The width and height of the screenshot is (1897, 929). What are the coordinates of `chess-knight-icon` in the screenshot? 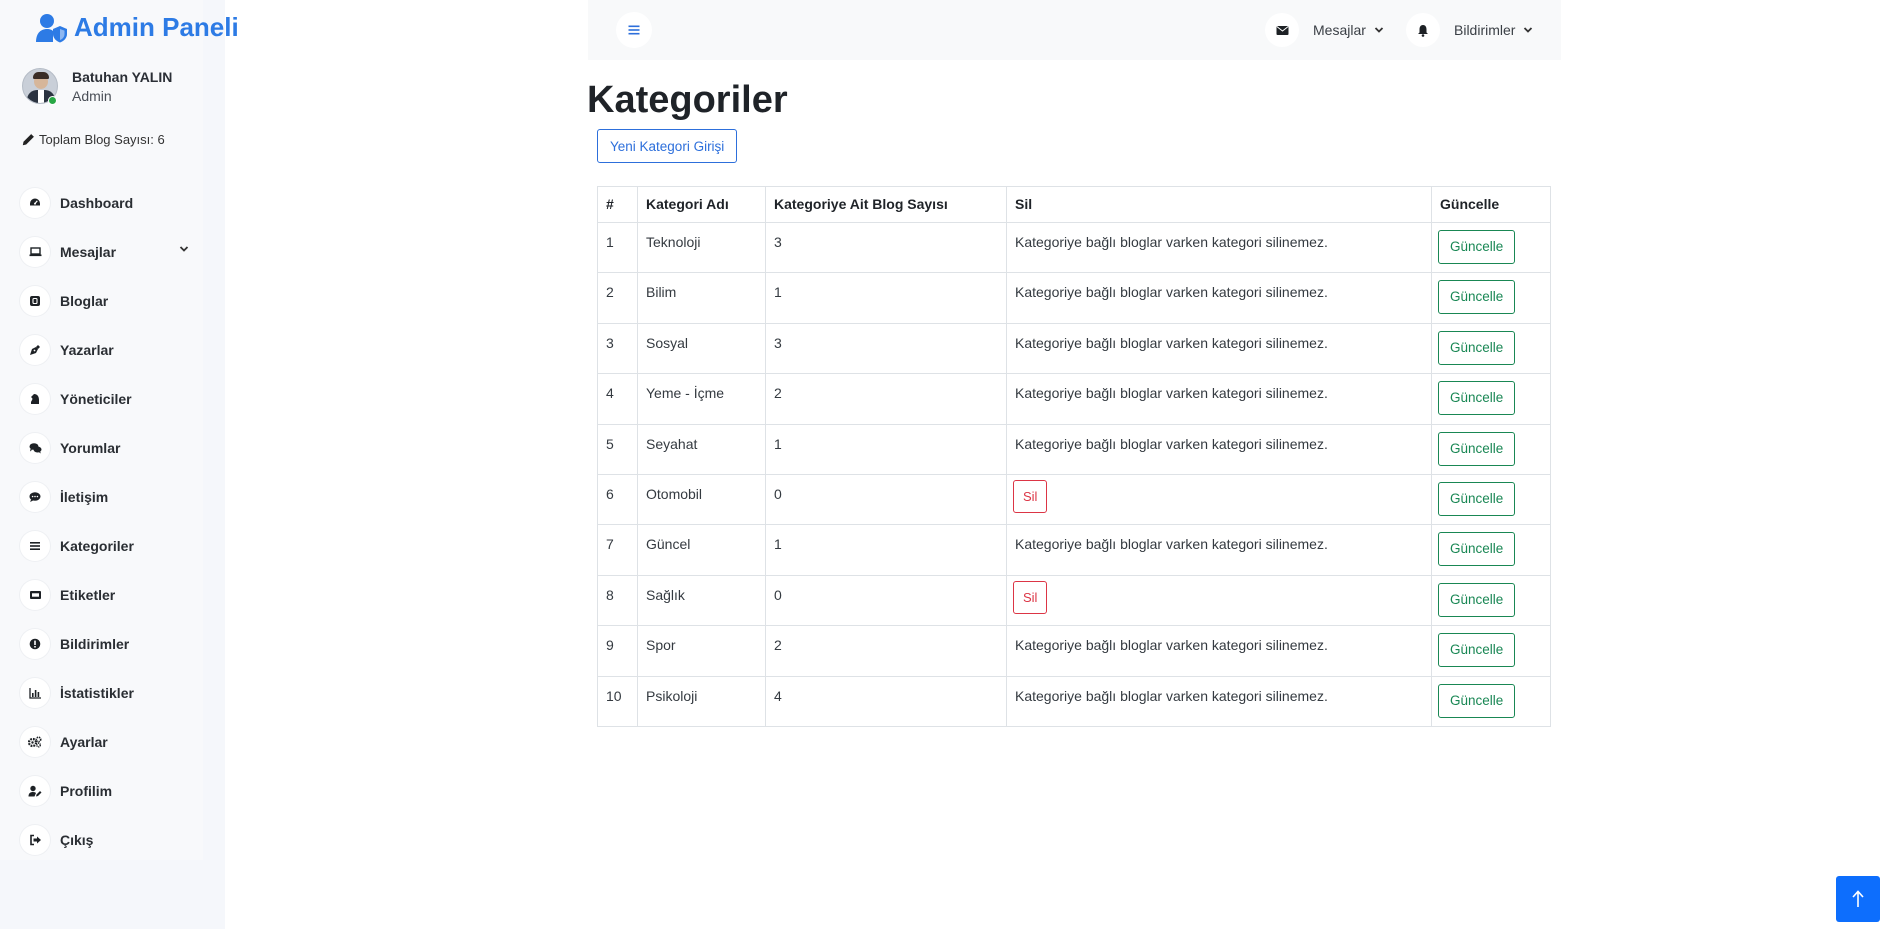 It's located at (35, 398).